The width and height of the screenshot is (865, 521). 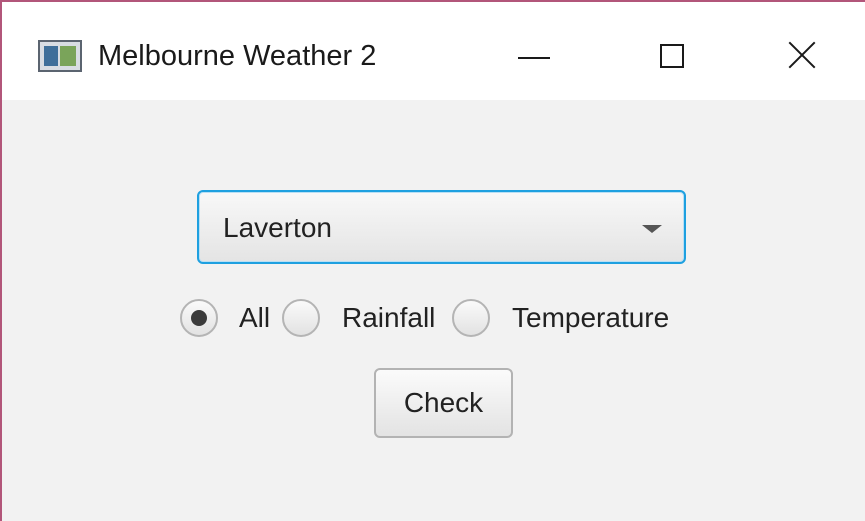 I want to click on window-title: Melbourne Weather 2, so click(x=237, y=56).